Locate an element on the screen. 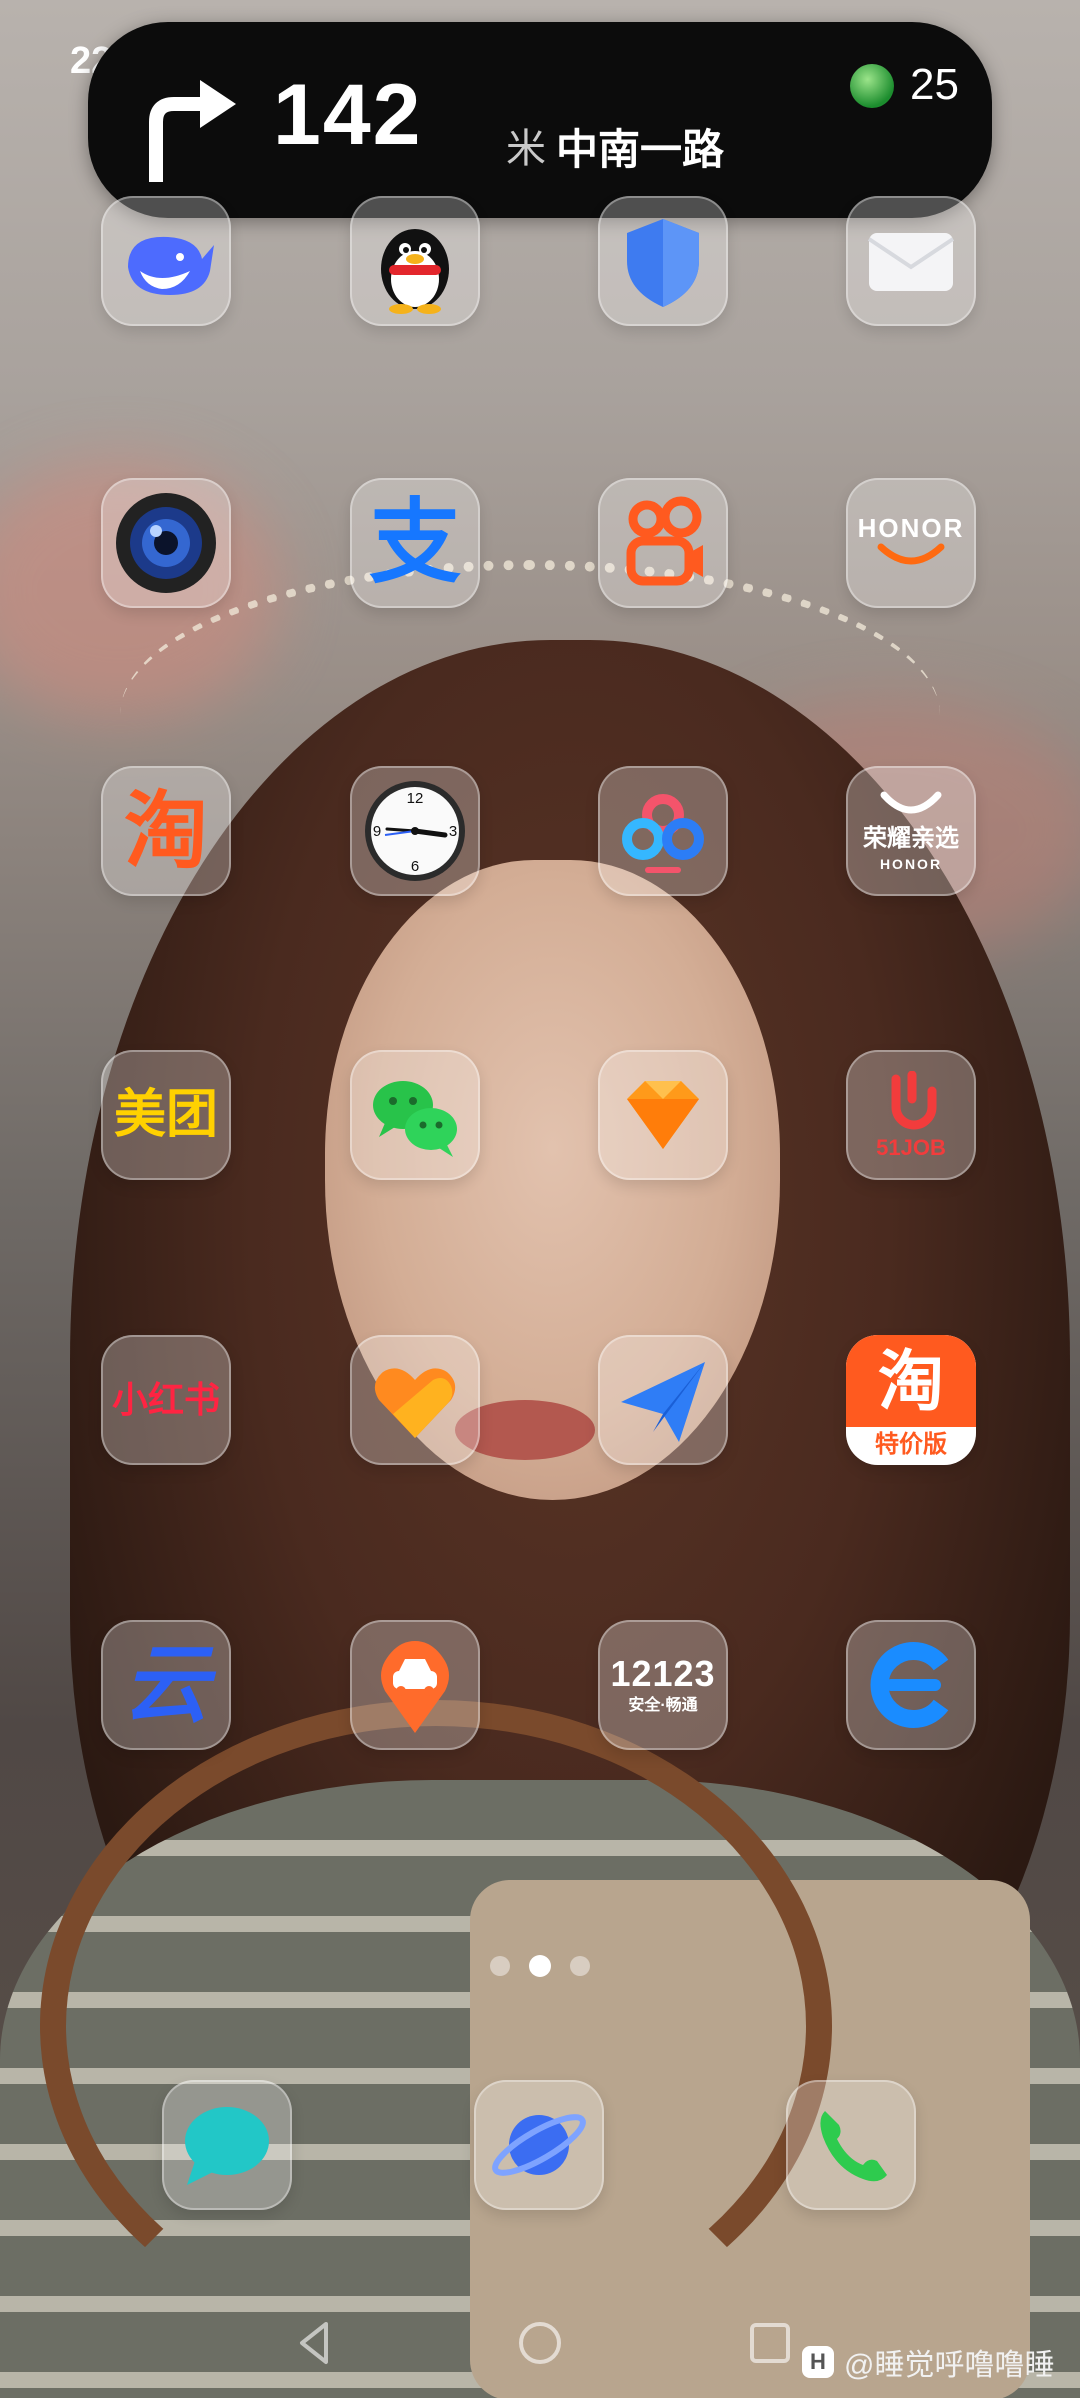 This screenshot has width=1080, height=2398. xiaohongshu-icon: 小红书 is located at coordinates (165, 1399).